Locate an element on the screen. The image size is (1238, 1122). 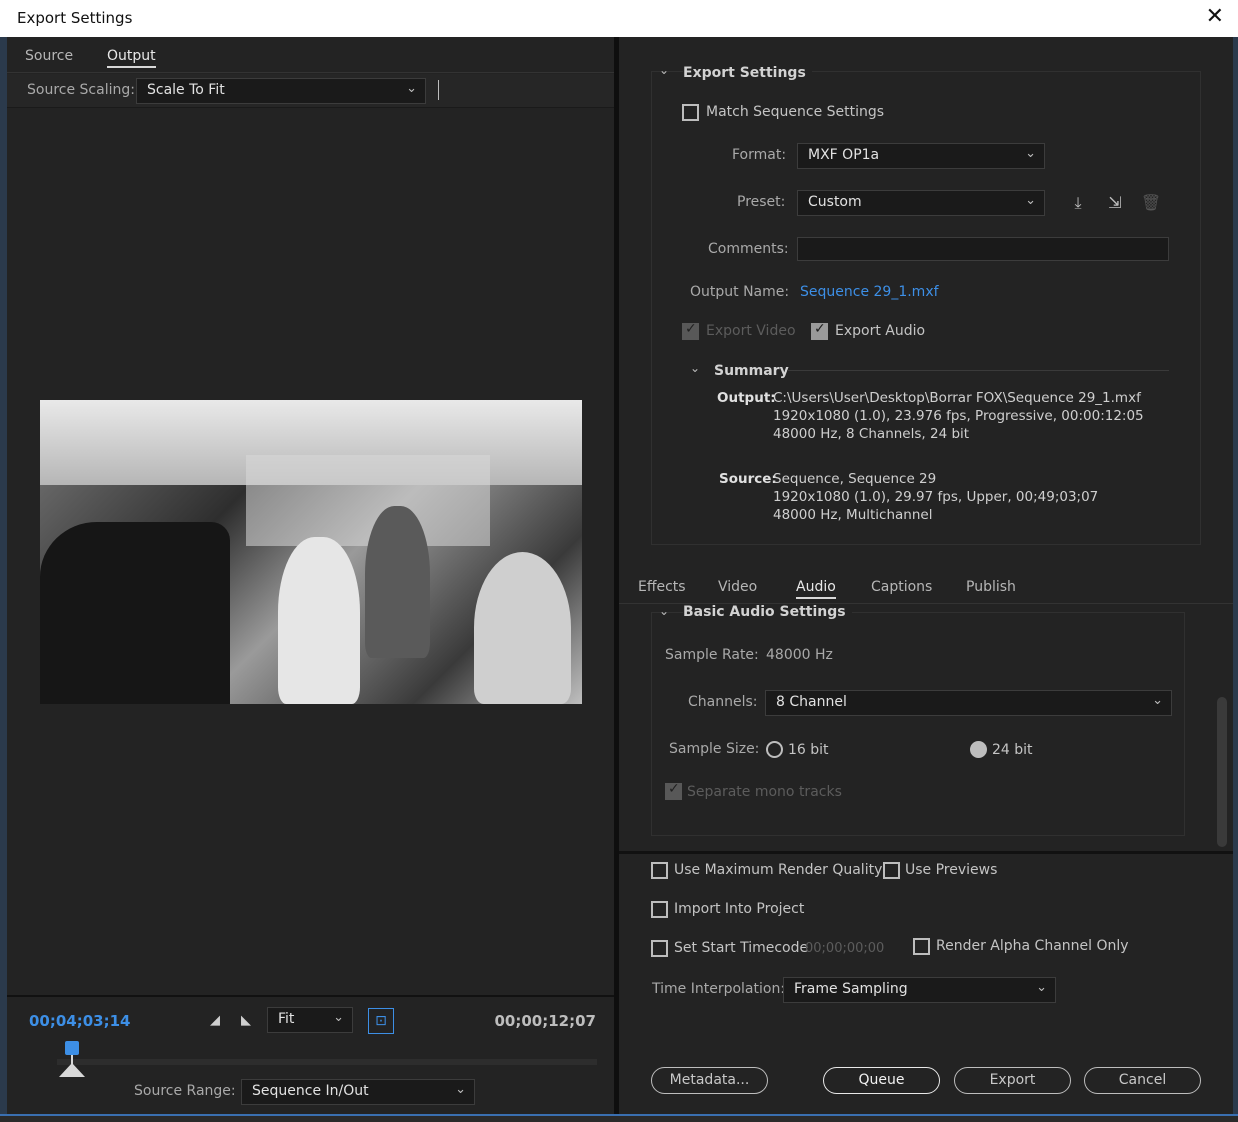
export-video-label: Export Video is located at coordinates (751, 331).